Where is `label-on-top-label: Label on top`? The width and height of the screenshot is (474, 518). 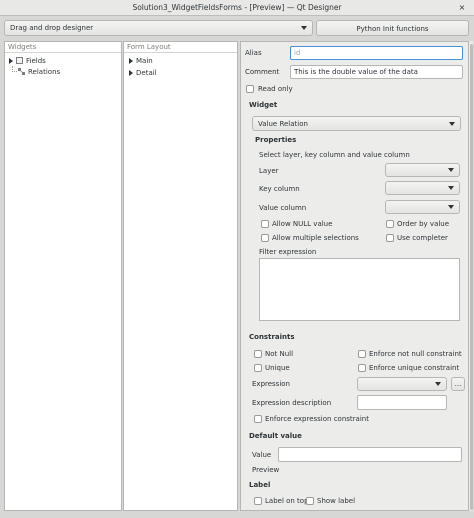
label-on-top-label: Label on top is located at coordinates (287, 501).